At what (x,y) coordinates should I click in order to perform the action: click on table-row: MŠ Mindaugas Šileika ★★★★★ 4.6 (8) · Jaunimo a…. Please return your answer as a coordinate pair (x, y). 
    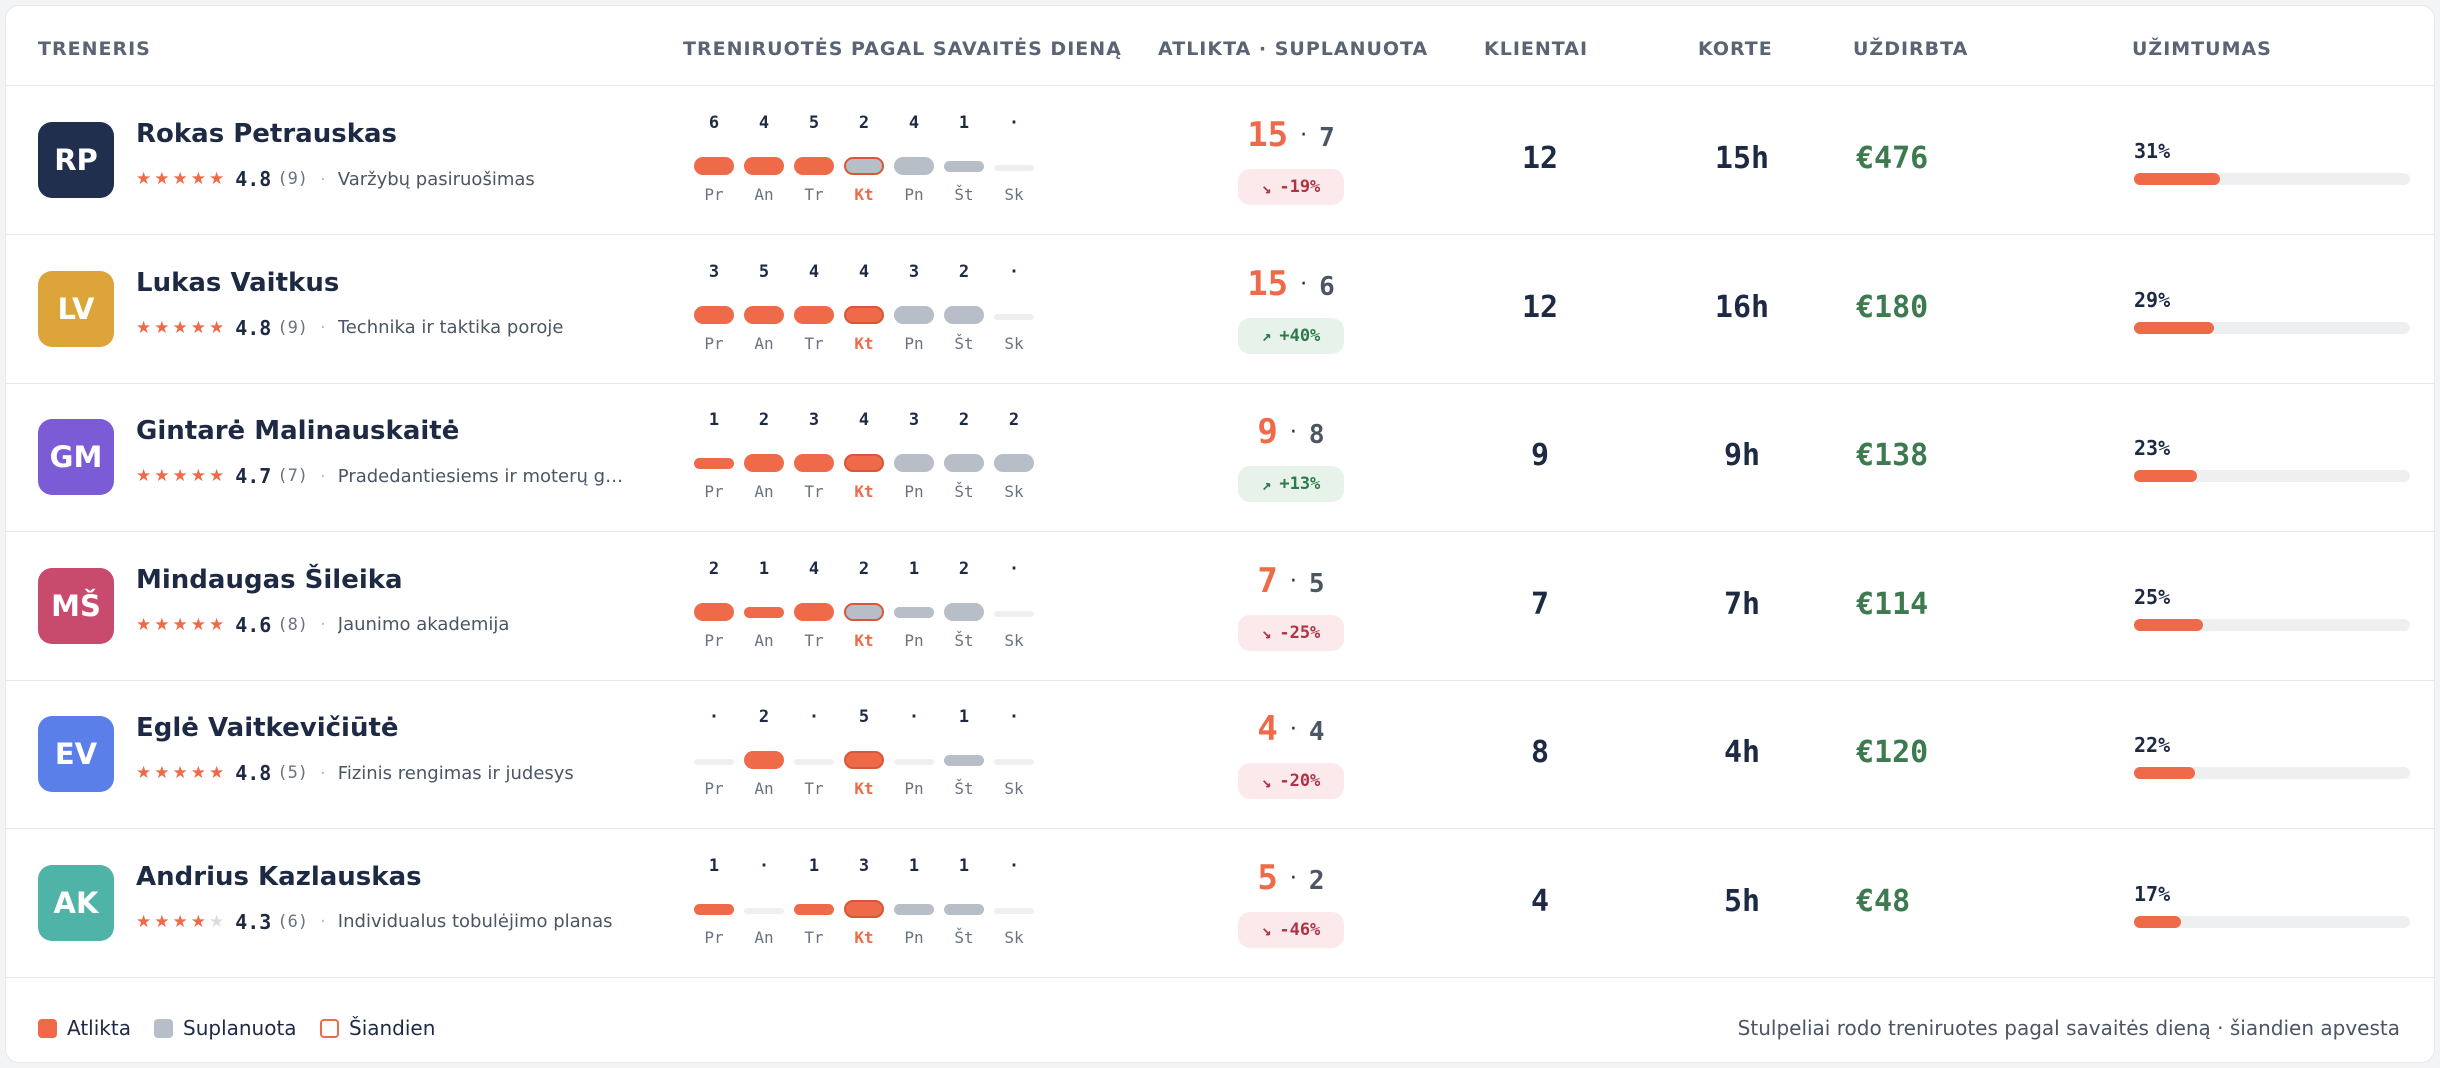
    Looking at the image, I should click on (1220, 607).